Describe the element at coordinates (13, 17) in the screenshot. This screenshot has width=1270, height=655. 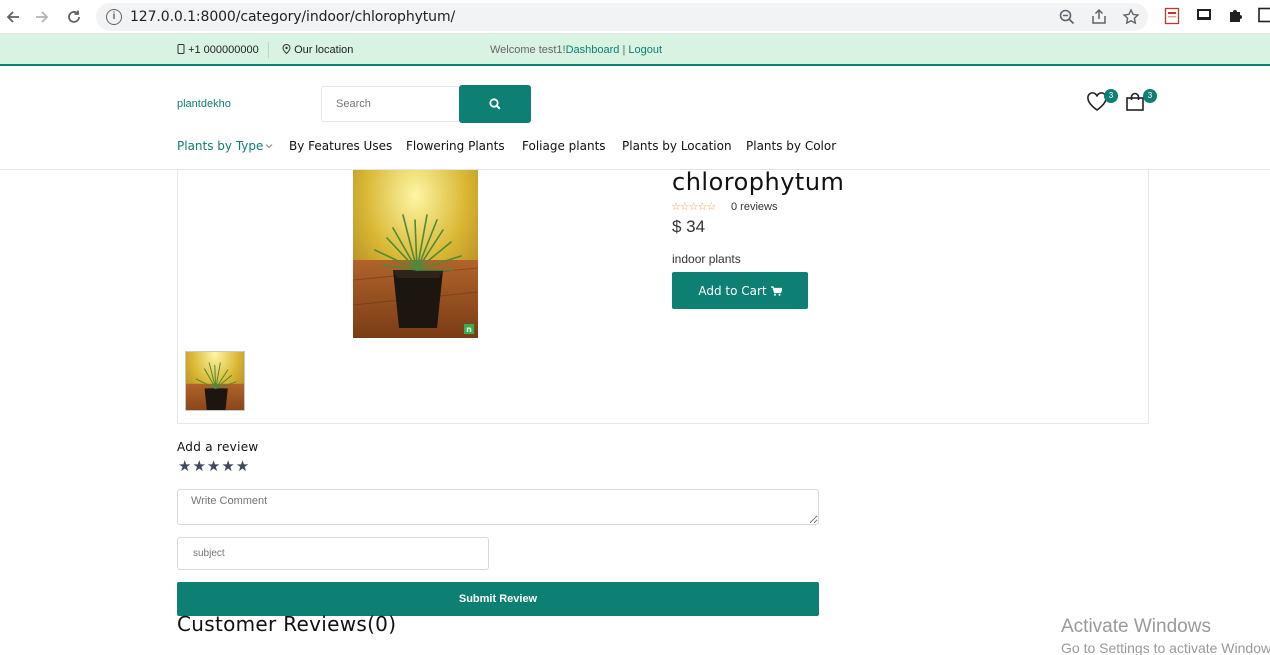
I see `back-arrow-icon` at that location.